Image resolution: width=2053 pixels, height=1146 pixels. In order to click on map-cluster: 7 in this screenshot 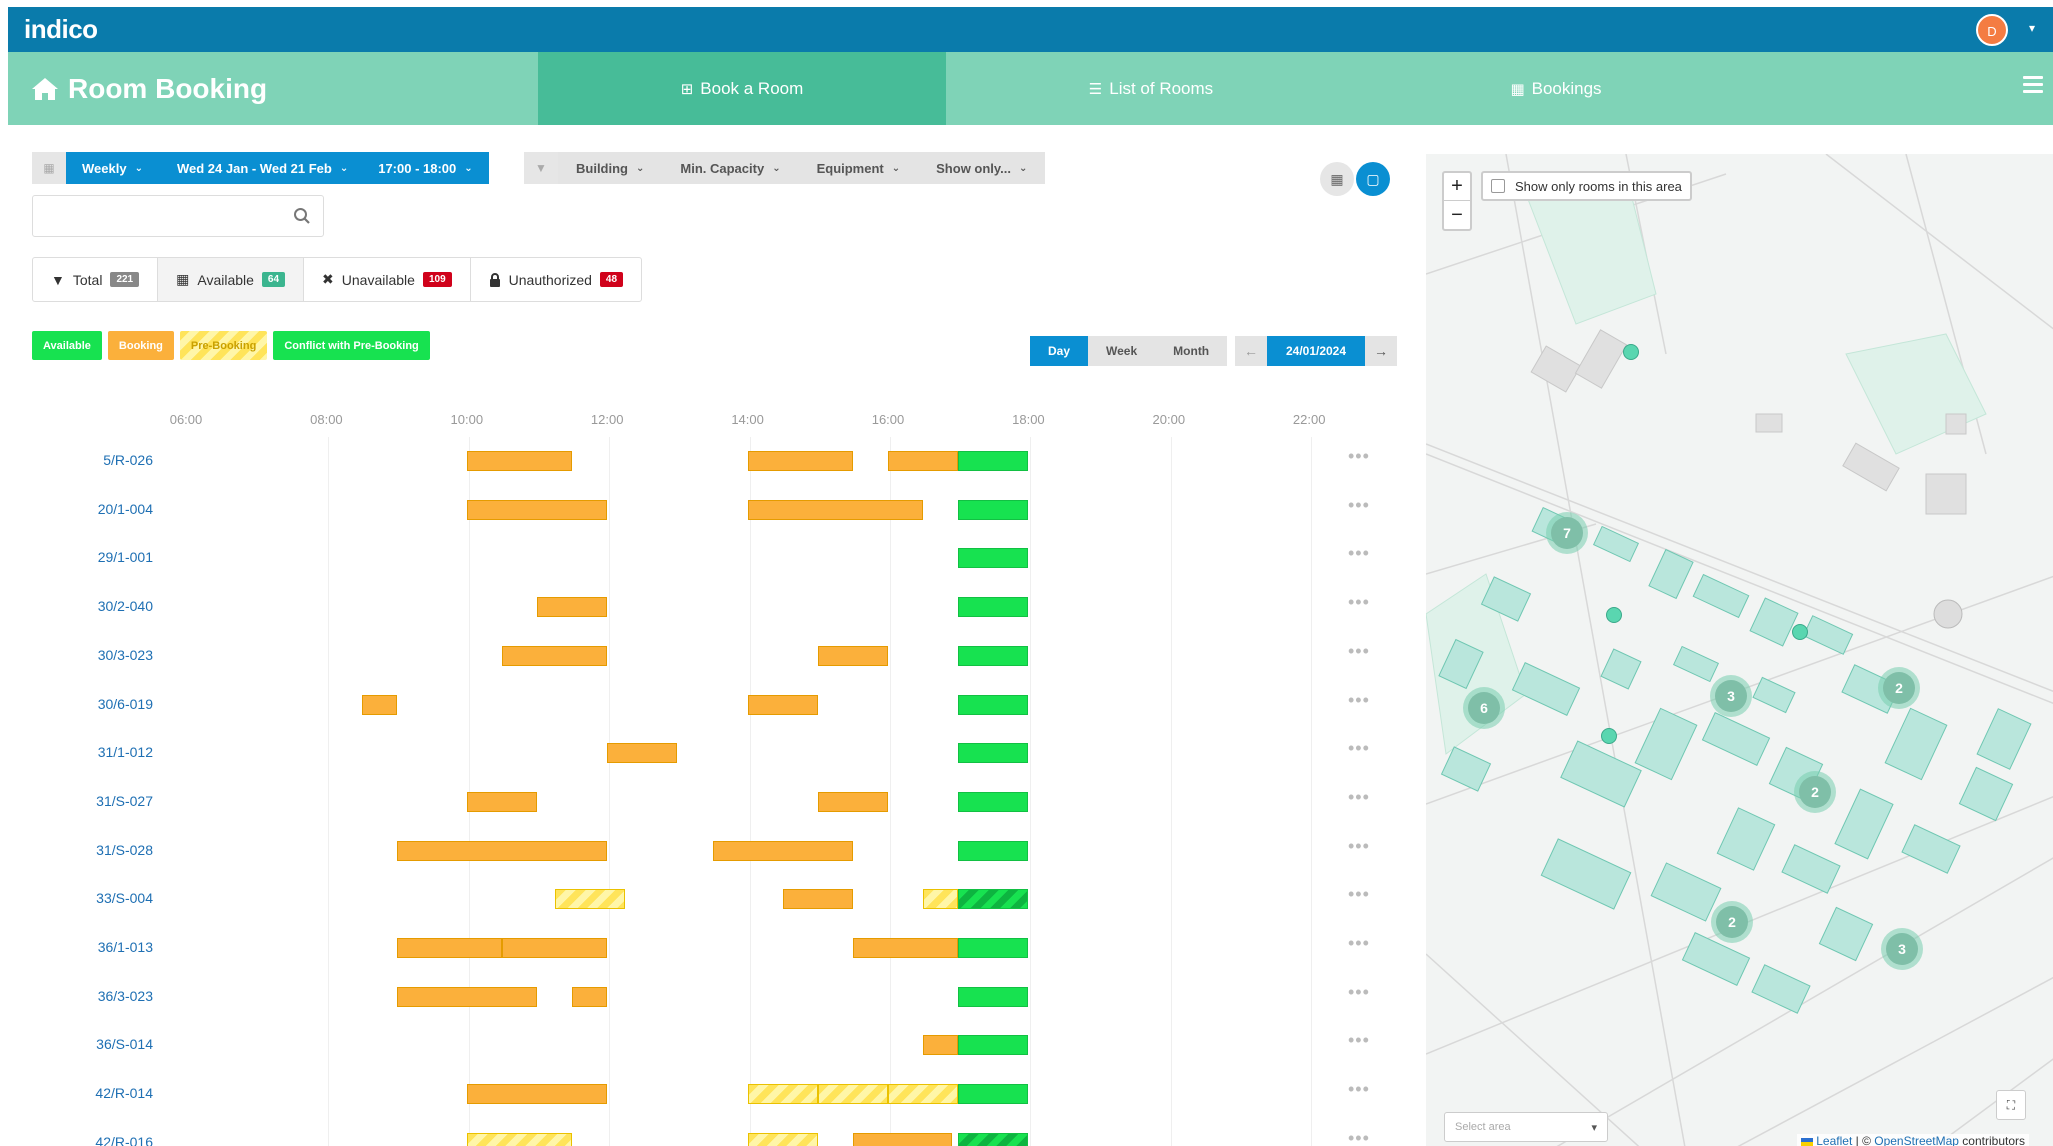, I will do `click(1567, 533)`.